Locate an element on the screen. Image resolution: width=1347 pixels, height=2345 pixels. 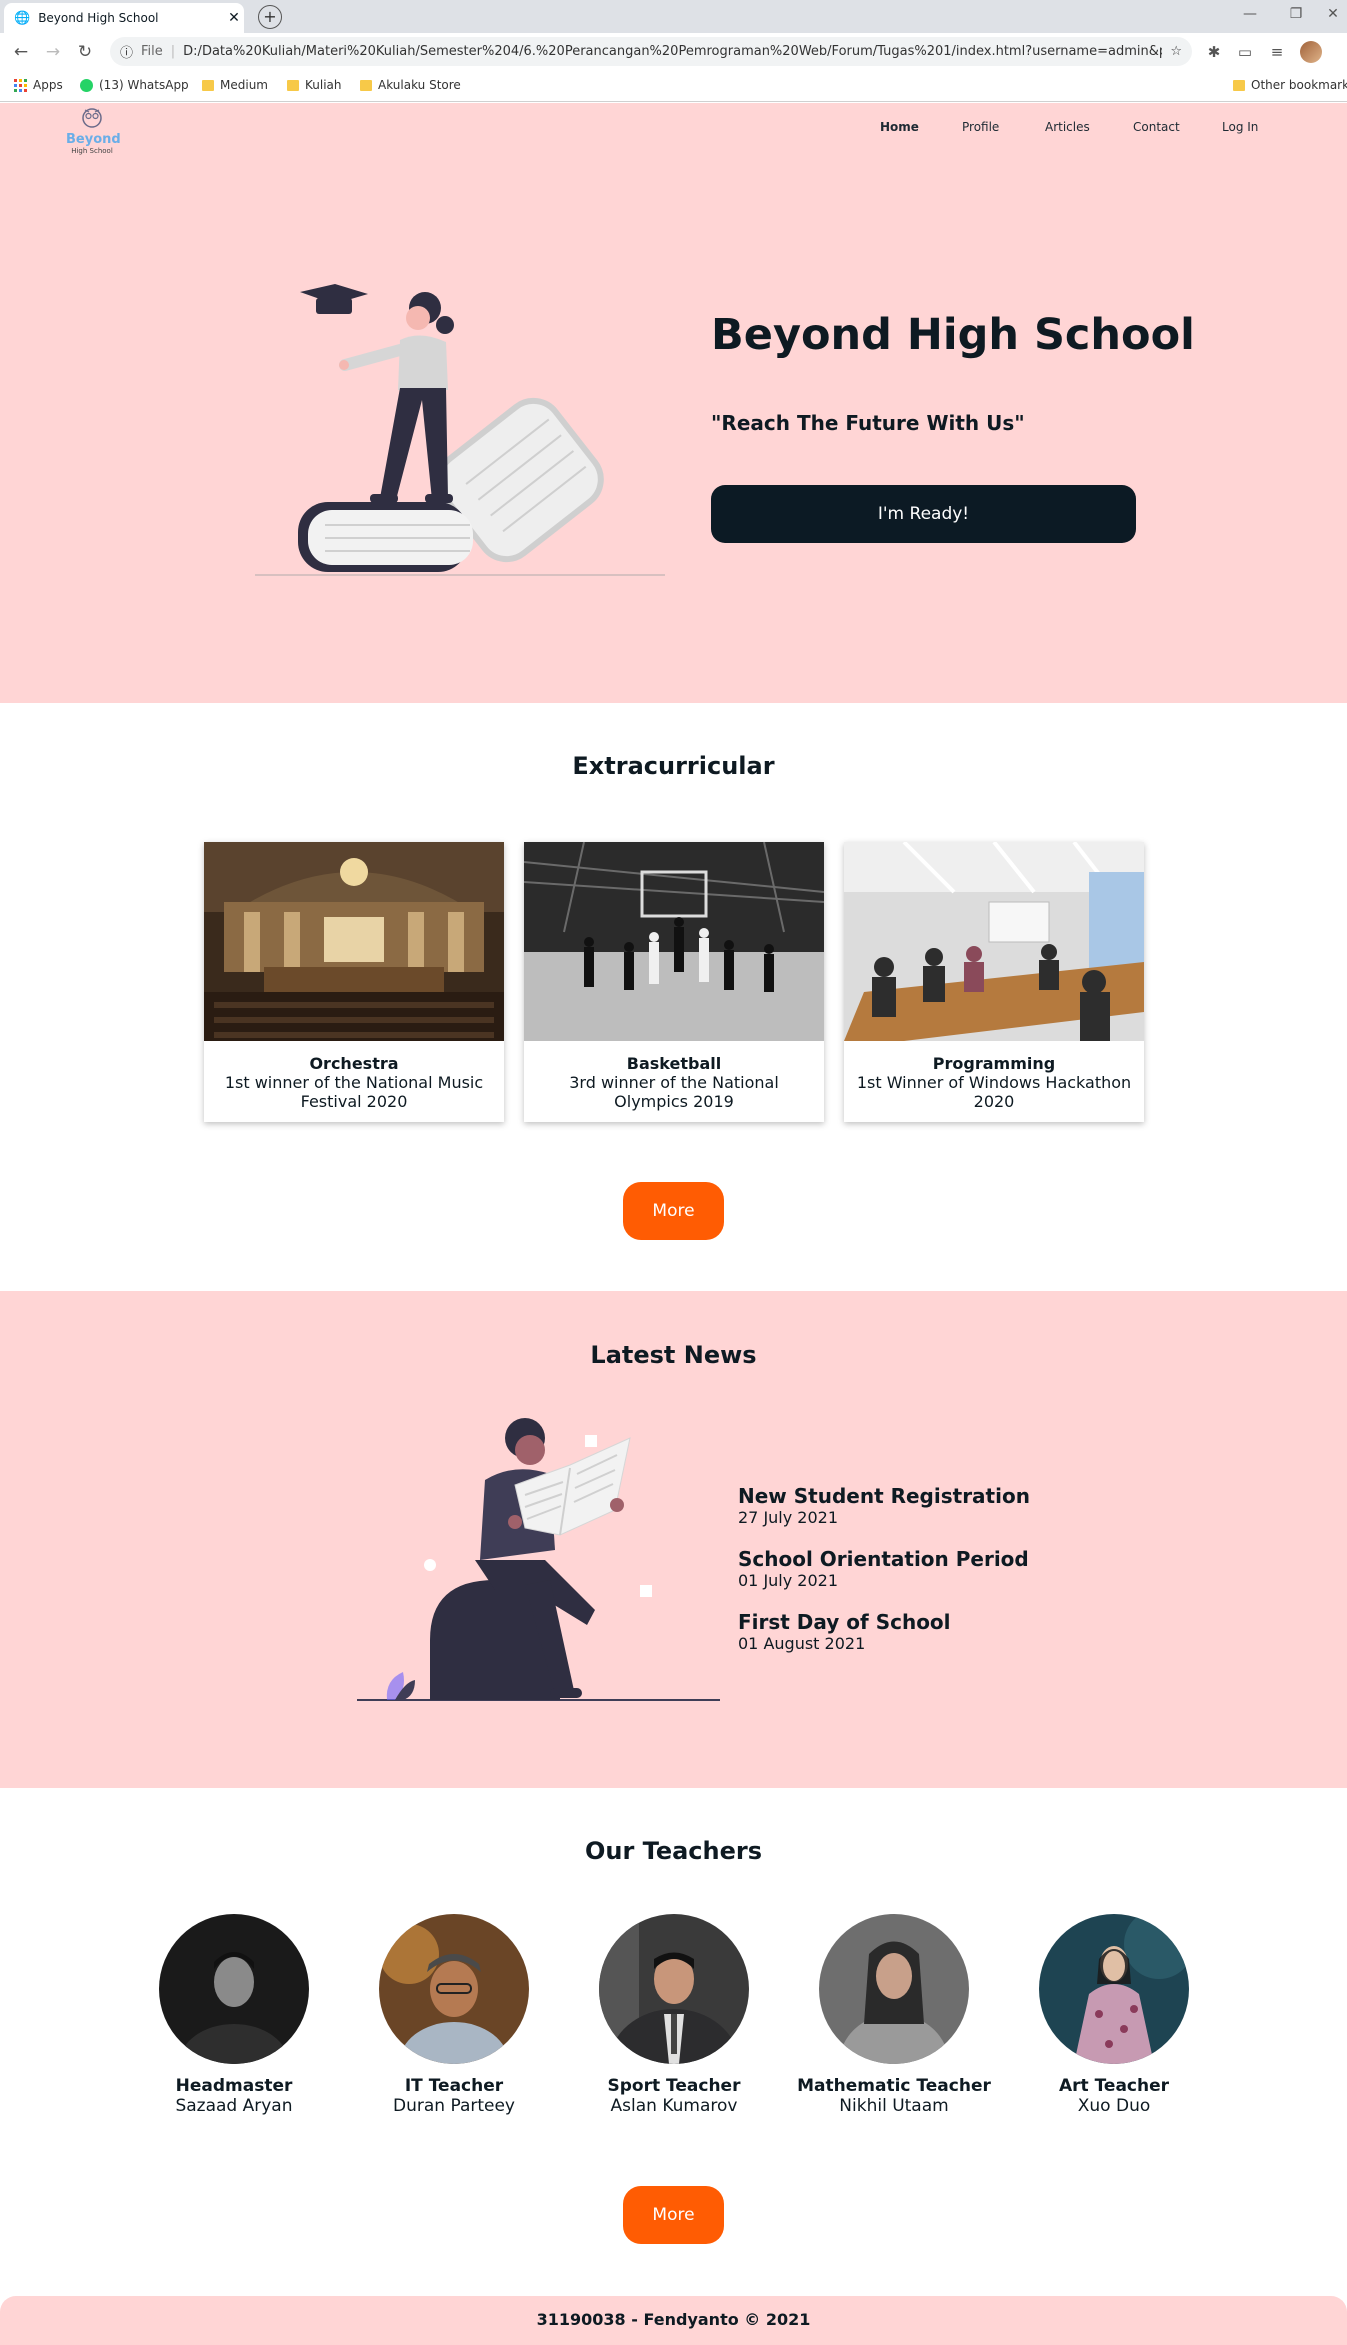
hero-title: Beyond High School is located at coordinates (953, 335).